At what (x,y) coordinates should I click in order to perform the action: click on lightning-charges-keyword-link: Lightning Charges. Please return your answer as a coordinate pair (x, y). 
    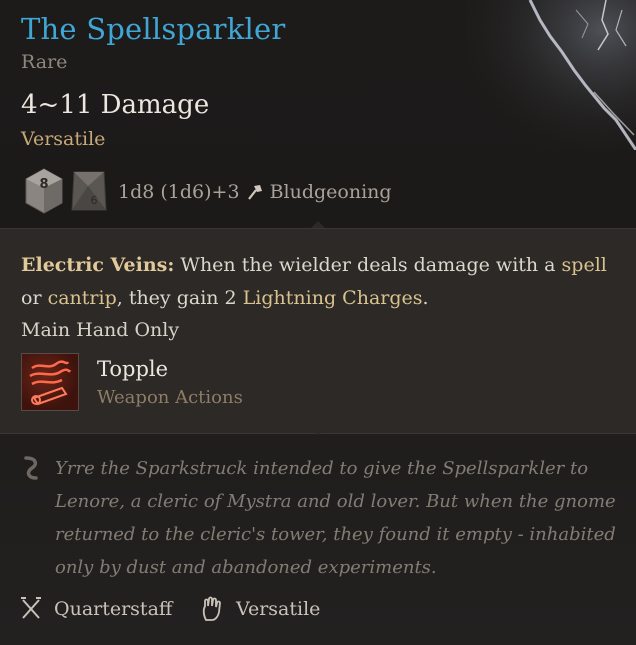
    Looking at the image, I should click on (333, 298).